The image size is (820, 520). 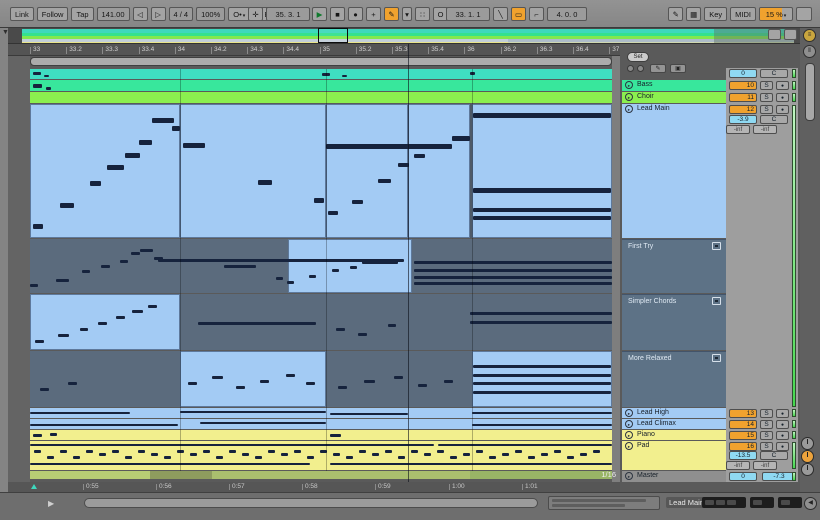 What do you see at coordinates (674, 476) in the screenshot?
I see `track-header-master: ▸ Master` at bounding box center [674, 476].